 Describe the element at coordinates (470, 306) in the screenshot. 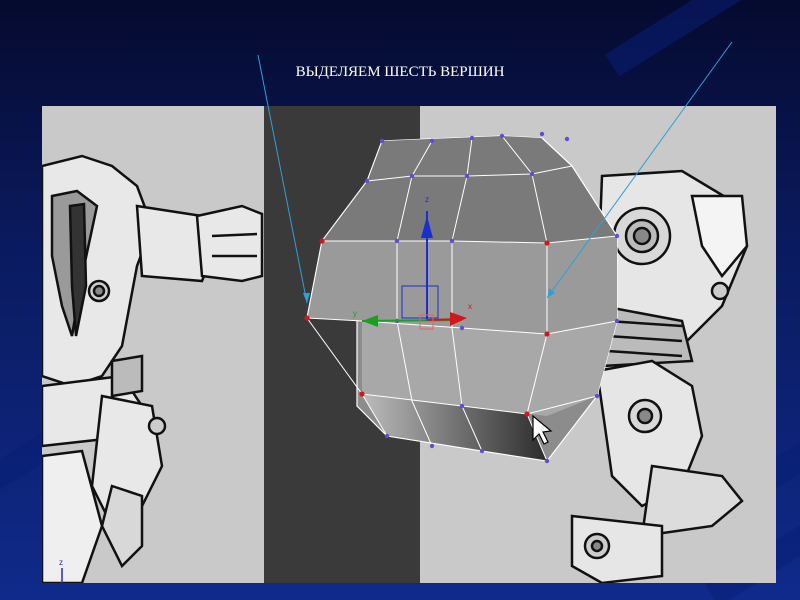

I see `gizmo-x-label: x` at that location.